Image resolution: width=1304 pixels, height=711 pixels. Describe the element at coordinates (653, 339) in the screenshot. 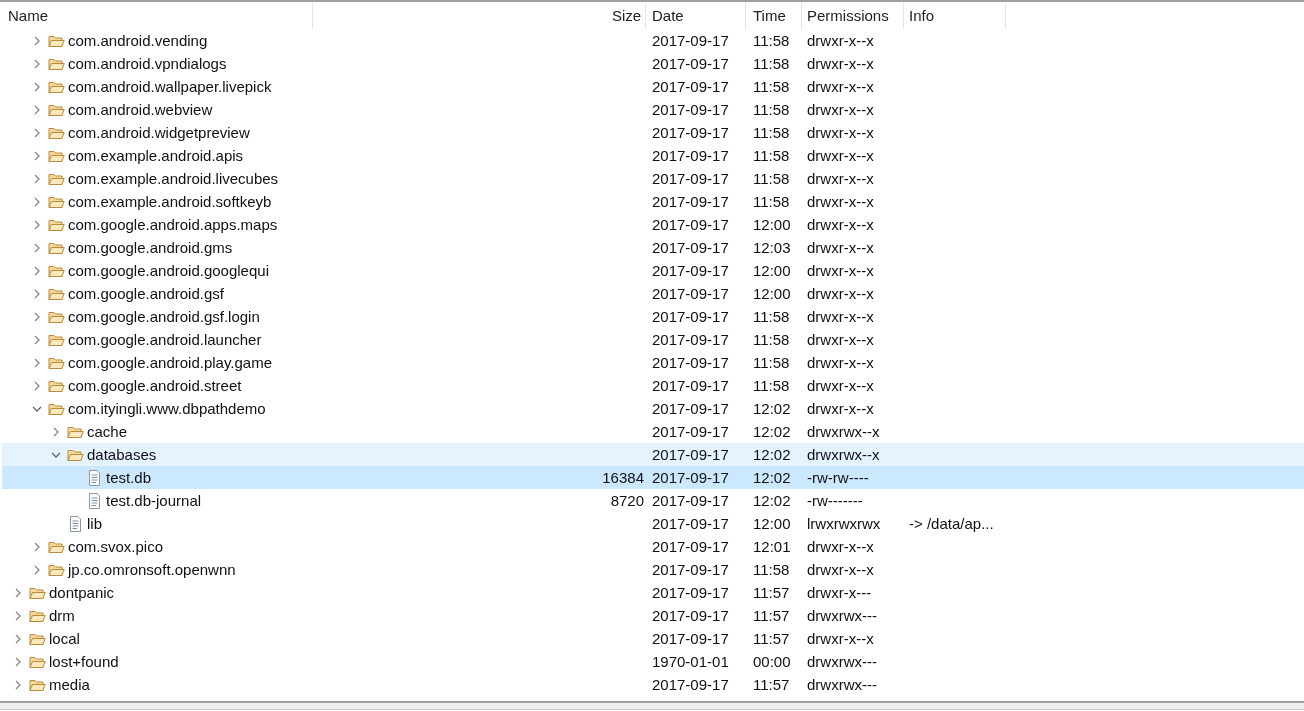

I see `tree-row: com.google.android.launcher 2017-09-17 11:58 drwxr-x--x` at that location.